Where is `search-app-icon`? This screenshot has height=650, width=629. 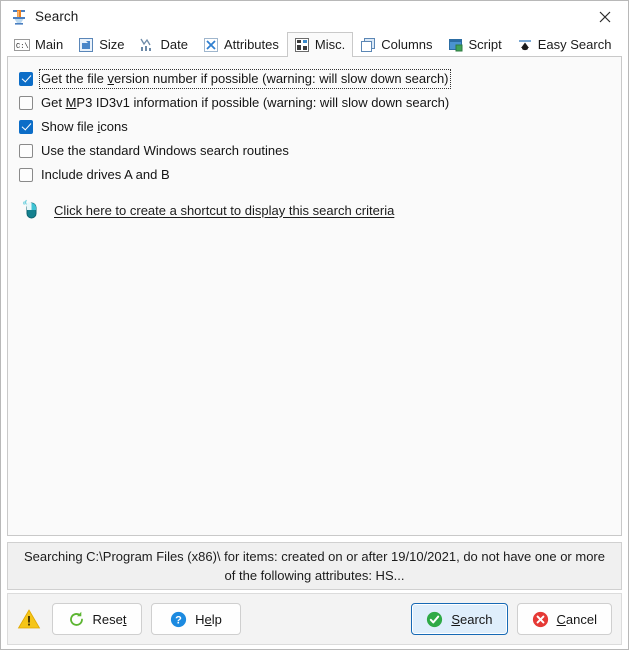 search-app-icon is located at coordinates (19, 17).